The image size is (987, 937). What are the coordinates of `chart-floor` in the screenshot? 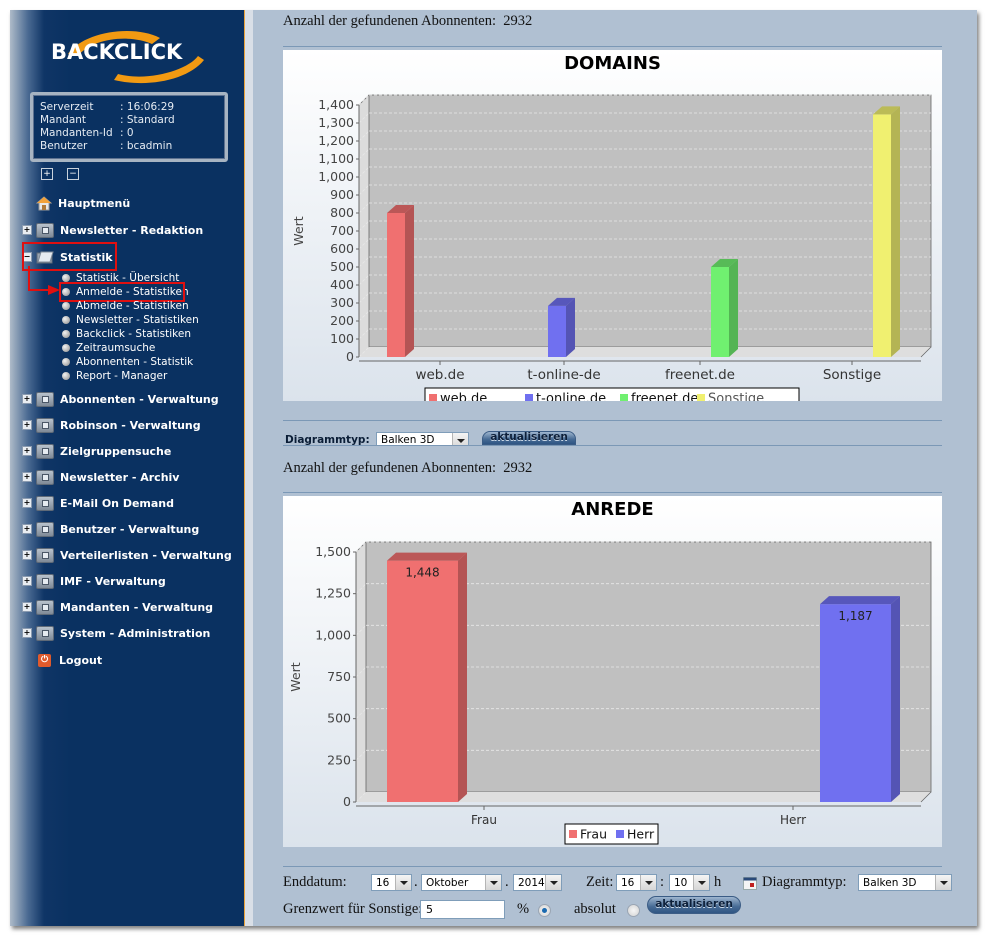 It's located at (645, 352).